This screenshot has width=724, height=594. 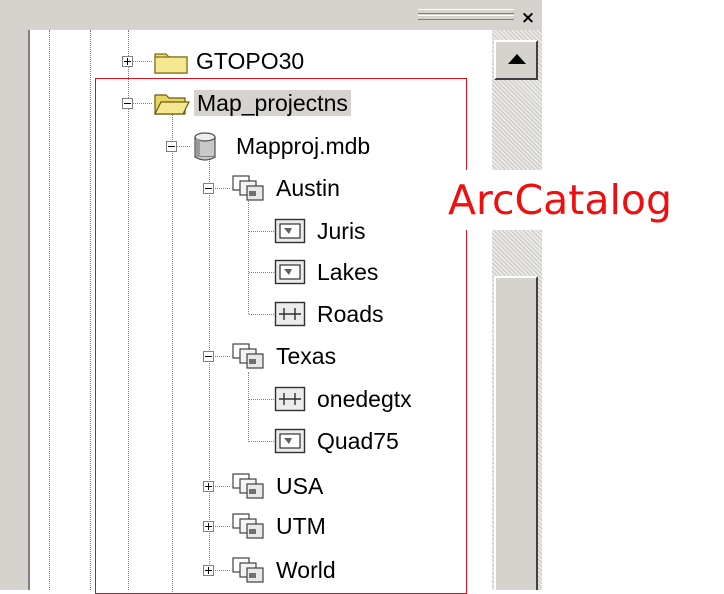 What do you see at coordinates (516, 433) in the screenshot?
I see `scrollbar-thumb` at bounding box center [516, 433].